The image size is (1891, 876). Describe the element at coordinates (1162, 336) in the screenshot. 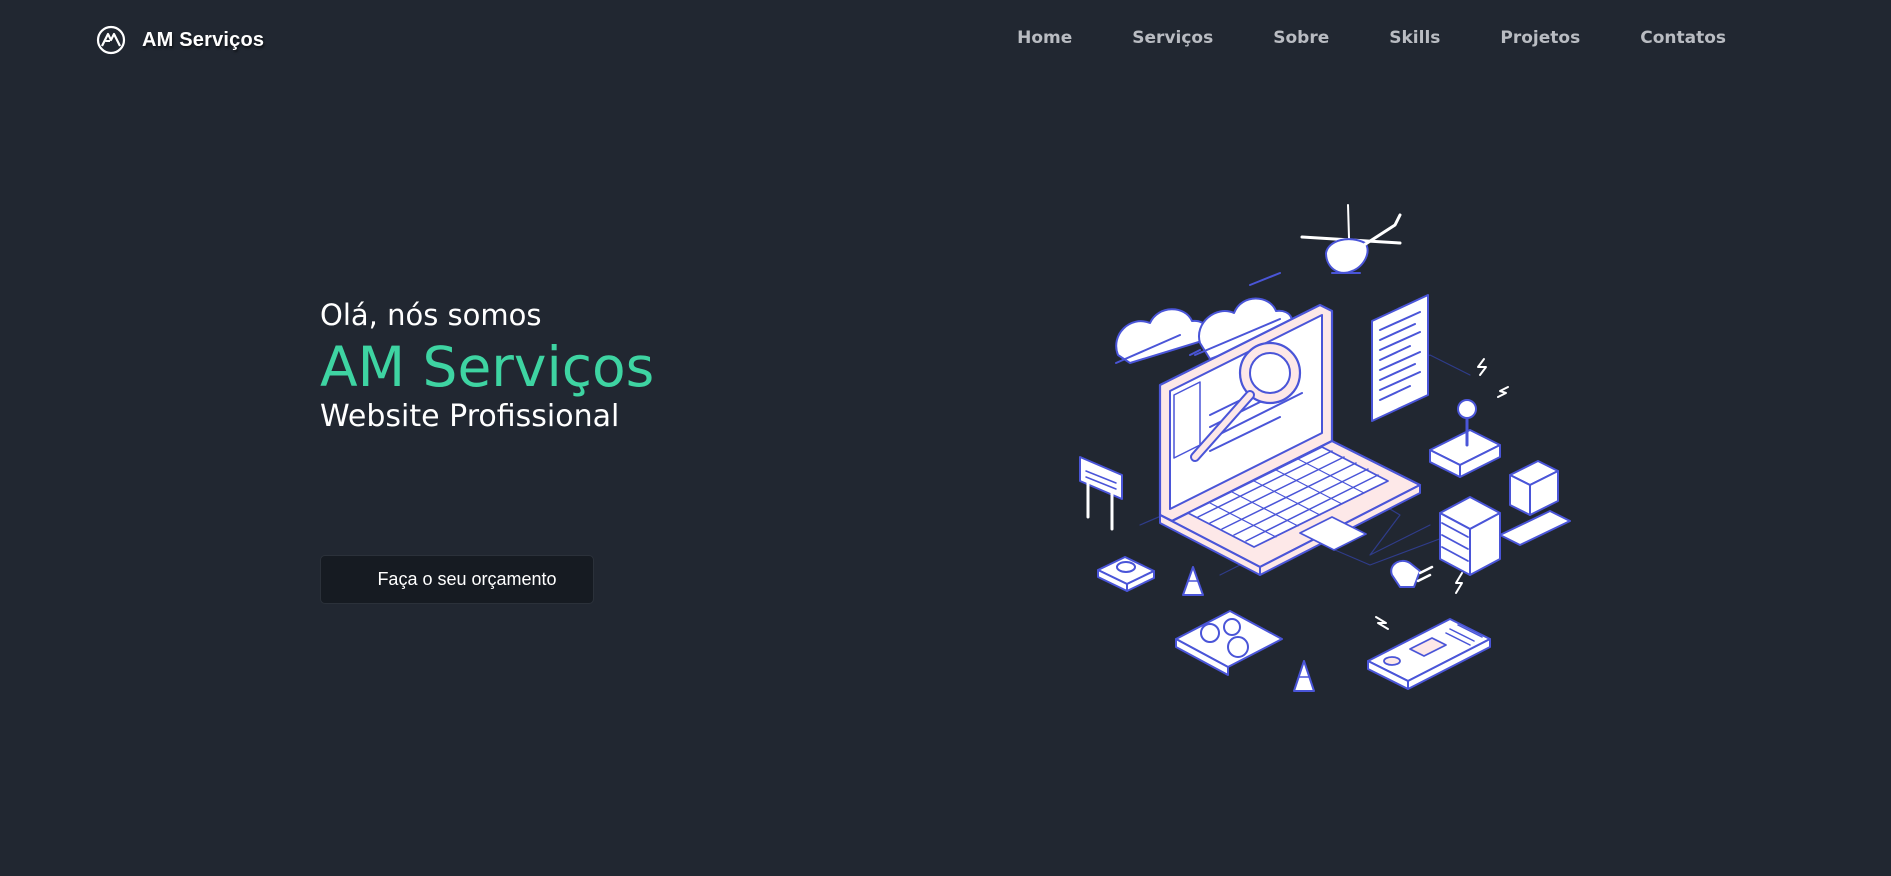

I see `cloud-icon` at that location.